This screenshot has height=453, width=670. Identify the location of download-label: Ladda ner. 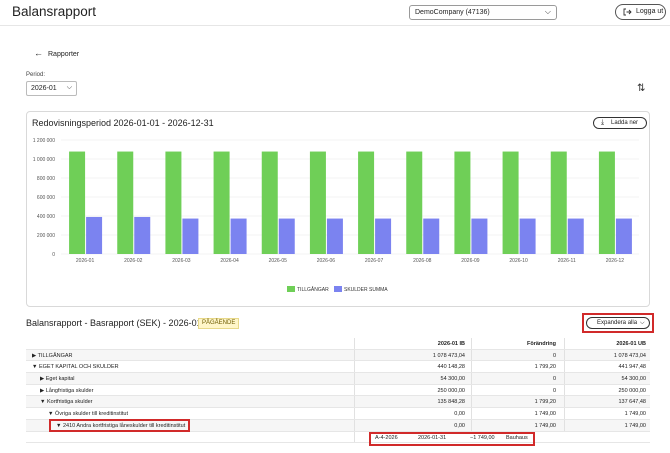
(625, 123).